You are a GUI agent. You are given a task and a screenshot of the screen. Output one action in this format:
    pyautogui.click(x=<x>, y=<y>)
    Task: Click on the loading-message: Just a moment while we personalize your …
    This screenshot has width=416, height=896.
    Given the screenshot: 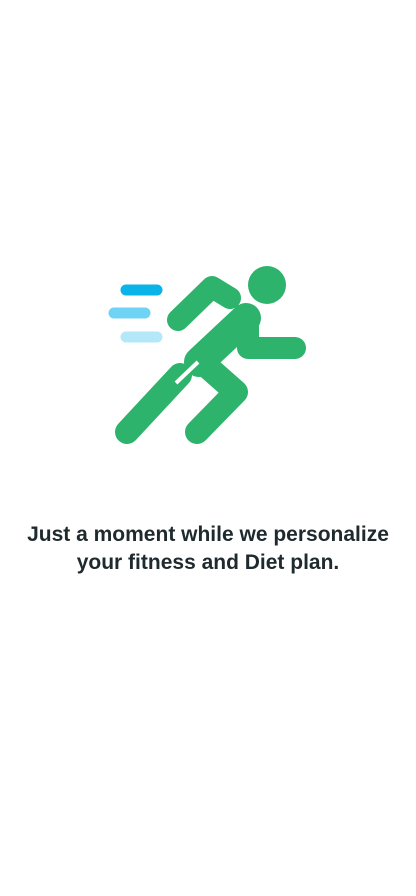 What is the action you would take?
    pyautogui.click(x=208, y=548)
    